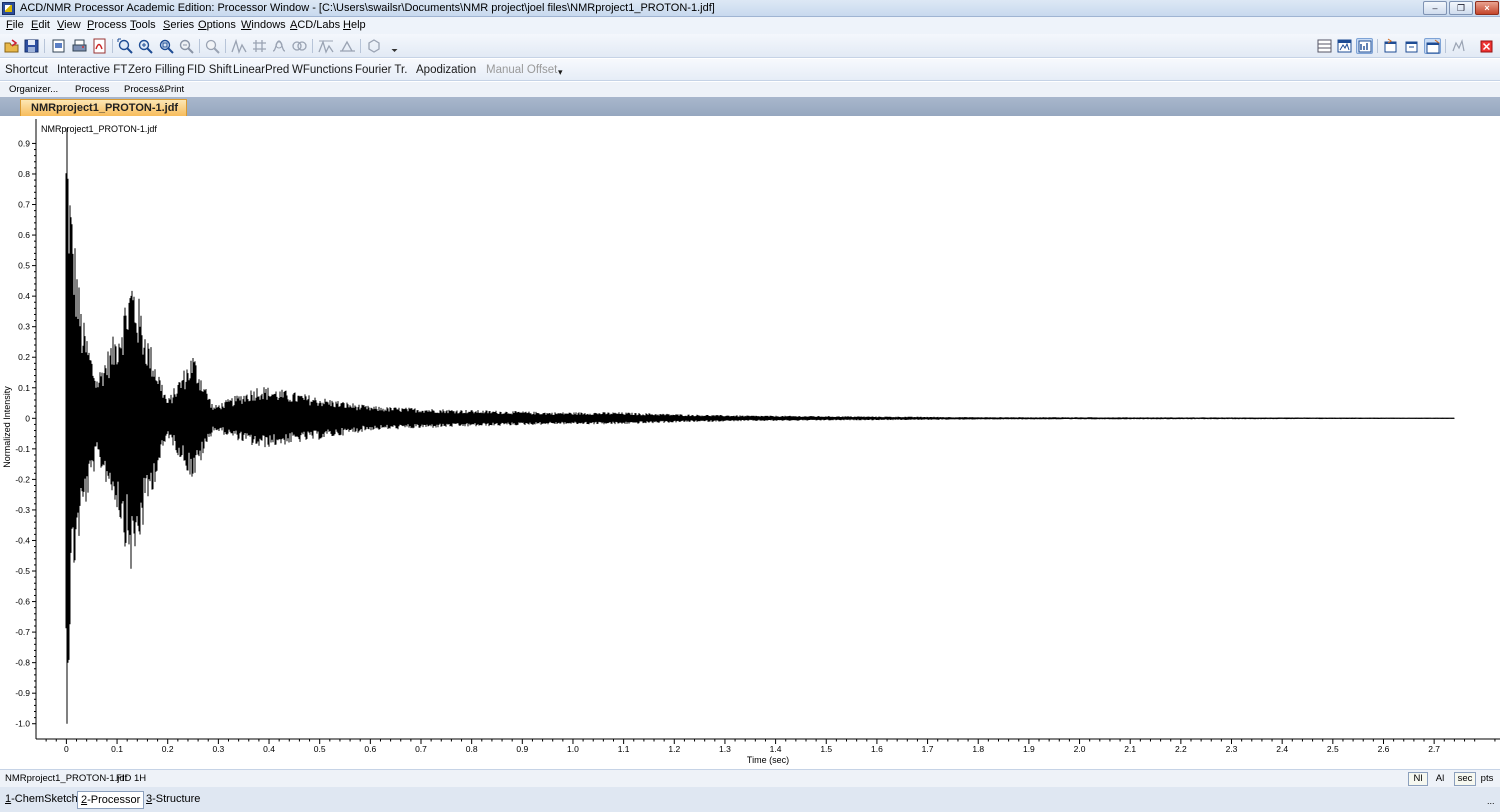 Image resolution: width=1500 pixels, height=812 pixels. What do you see at coordinates (1080, 749) in the screenshot?
I see `x-tick-label: 2.0` at bounding box center [1080, 749].